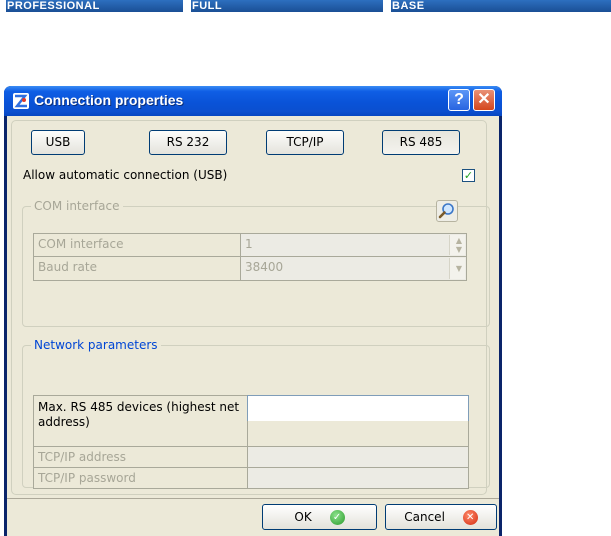 The height and width of the screenshot is (536, 611). Describe the element at coordinates (58, 142) in the screenshot. I see `usb-button: USB` at that location.